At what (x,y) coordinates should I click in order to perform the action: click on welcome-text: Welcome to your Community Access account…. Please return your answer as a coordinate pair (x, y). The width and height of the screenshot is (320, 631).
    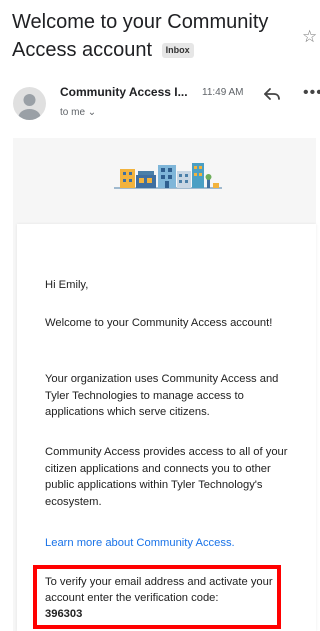
    Looking at the image, I should click on (159, 323).